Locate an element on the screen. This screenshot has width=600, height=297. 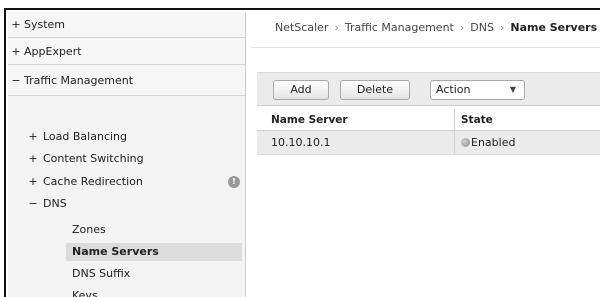
column-header-name-server: Name Server is located at coordinates (309, 120).